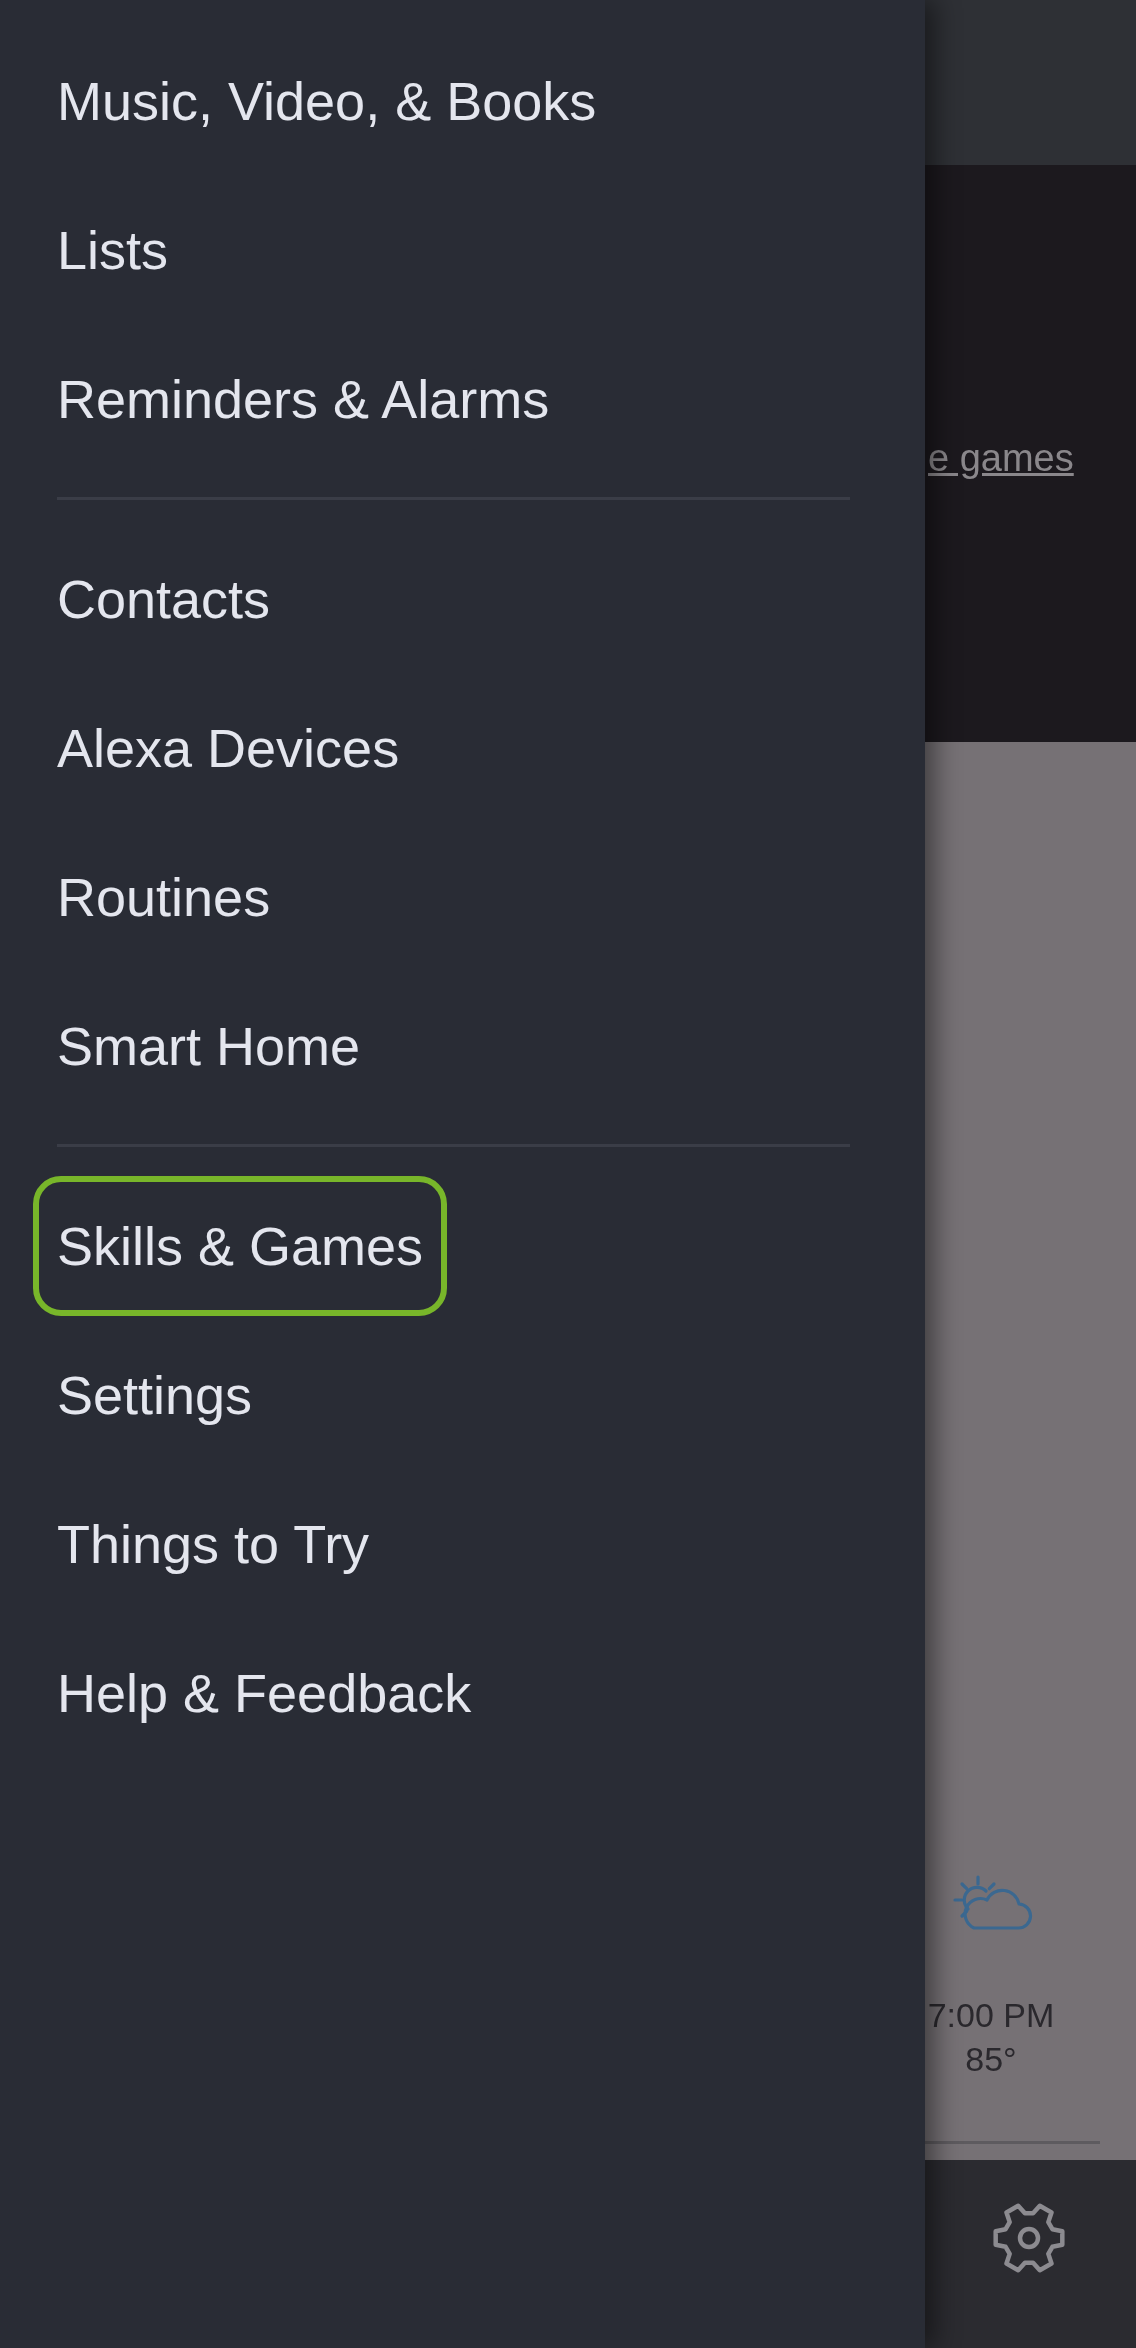  I want to click on menu-item: Settings, so click(155, 1394).